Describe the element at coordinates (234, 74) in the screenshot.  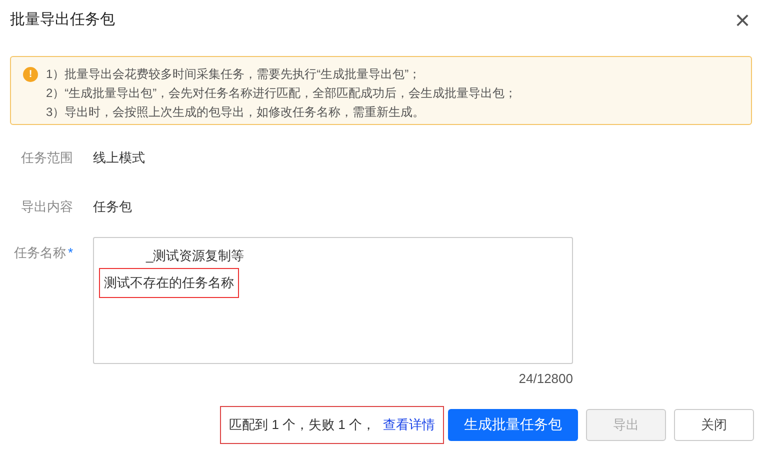
I see `notice-text: 1）批量导出会花费较多时间采集任务，需要先执行“生成批量导出包”；` at that location.